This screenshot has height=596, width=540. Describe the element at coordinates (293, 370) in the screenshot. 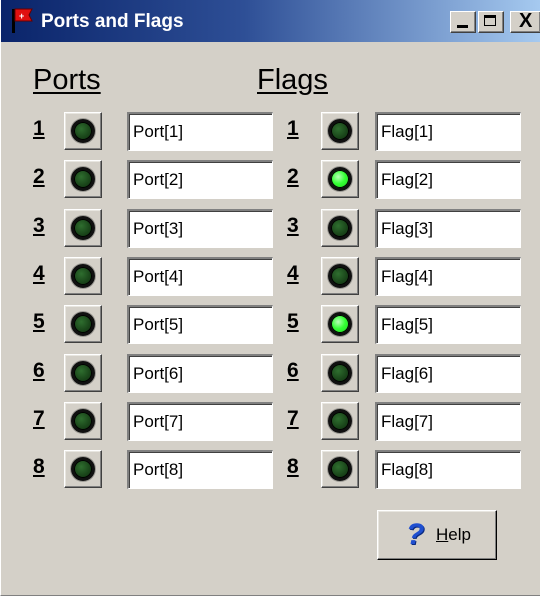

I see `flag-number-6: 6` at that location.